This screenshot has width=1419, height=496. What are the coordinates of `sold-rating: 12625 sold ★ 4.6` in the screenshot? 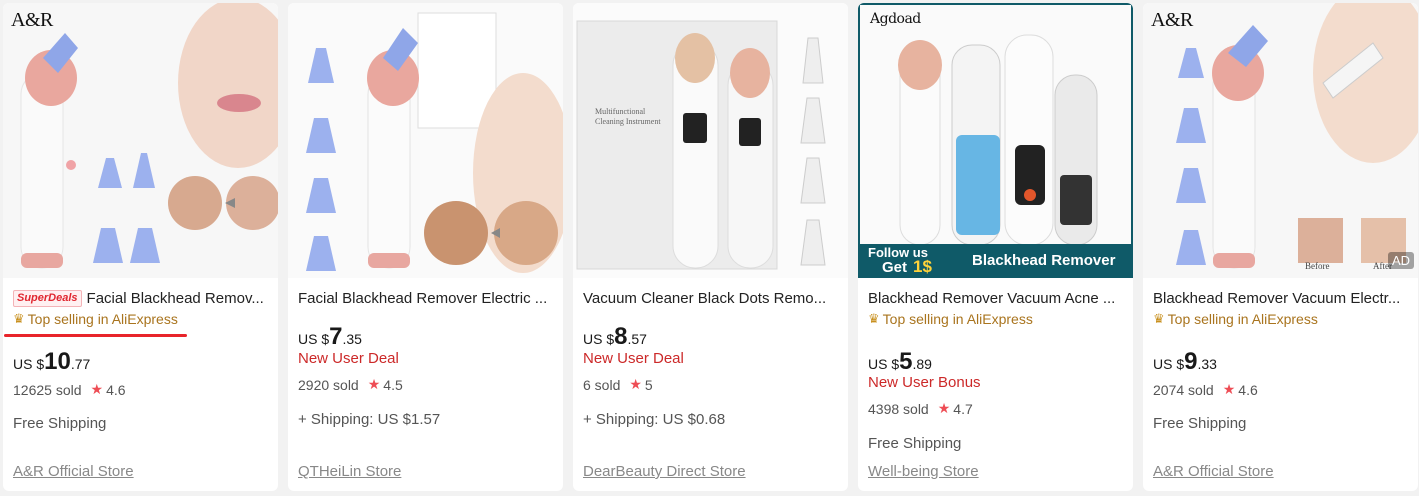 It's located at (69, 389).